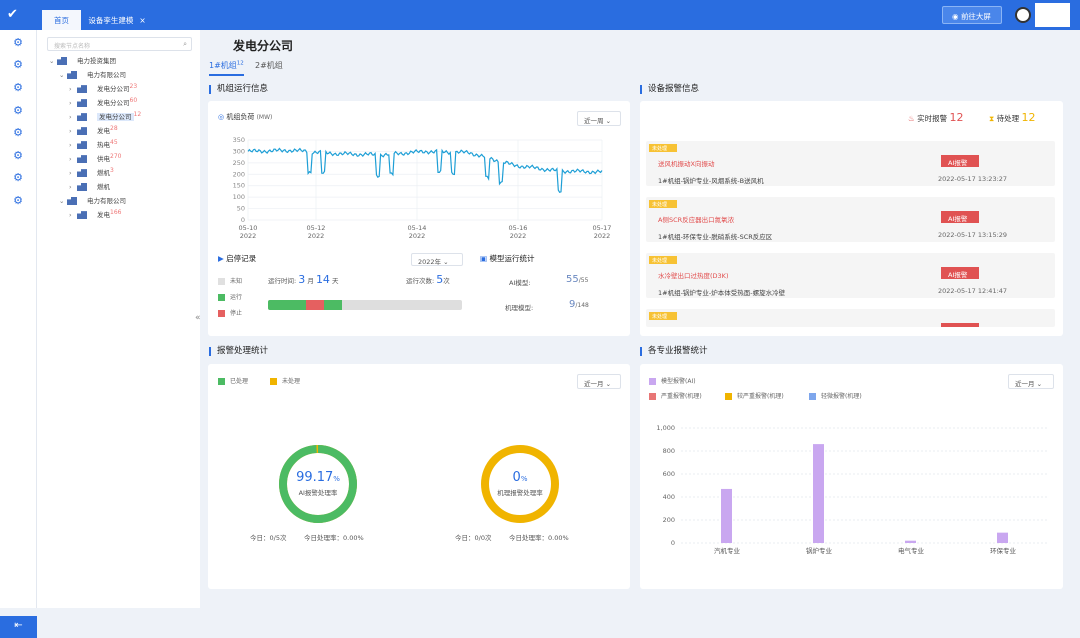  I want to click on legend-processed: 已处理, so click(233, 380).